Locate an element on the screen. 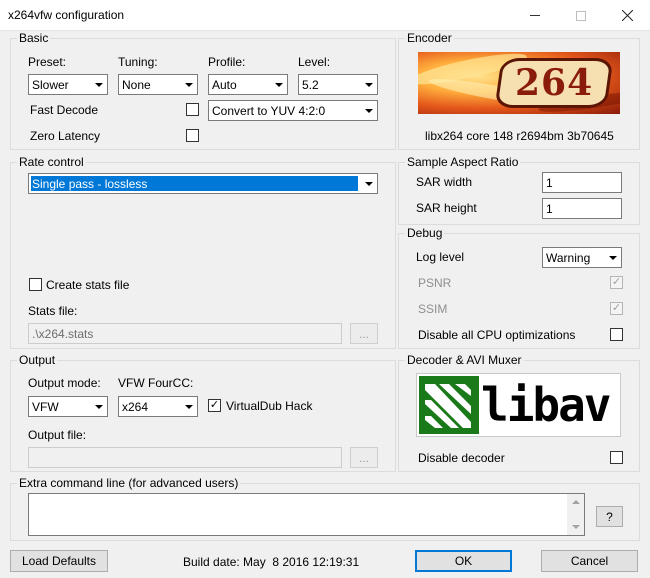 This screenshot has width=650, height=578. load-defaults-button: Load Defaults is located at coordinates (59, 561).